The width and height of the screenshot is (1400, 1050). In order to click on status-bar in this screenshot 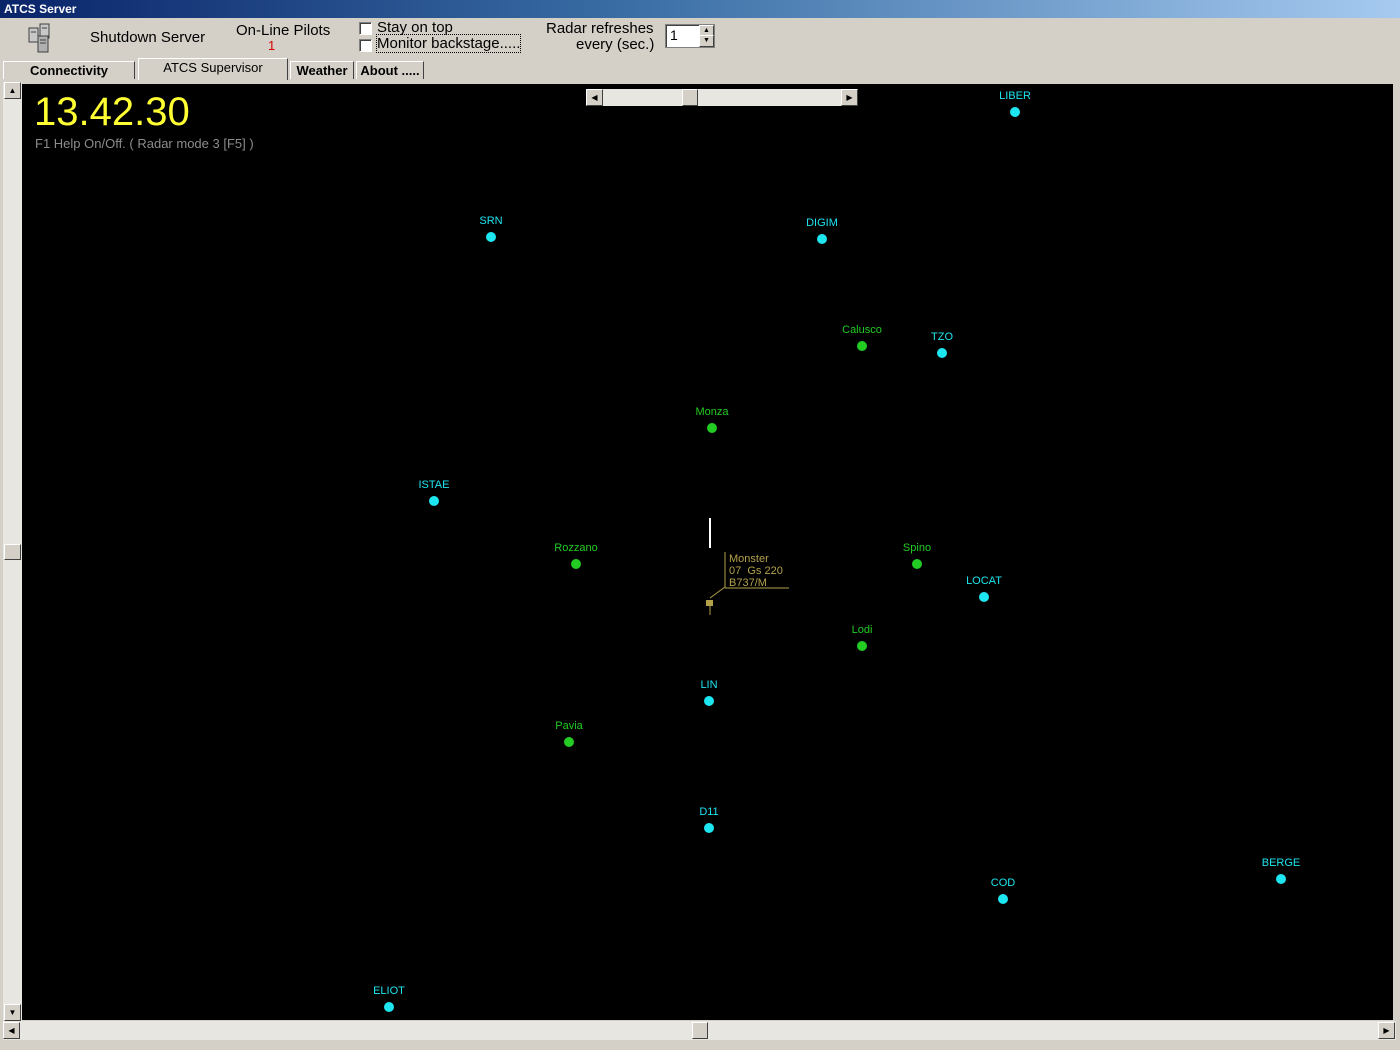, I will do `click(700, 1045)`.